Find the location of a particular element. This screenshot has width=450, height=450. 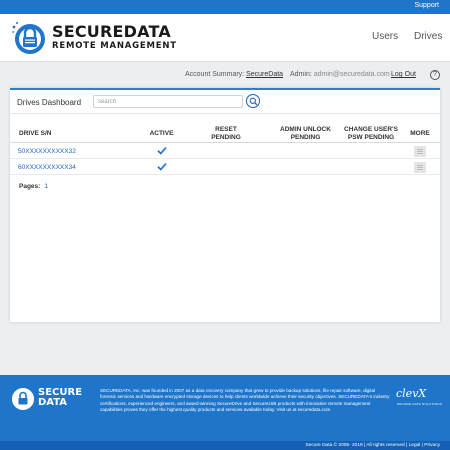

table-row: 50XXXXXXXXXX32 is located at coordinates (225, 151).